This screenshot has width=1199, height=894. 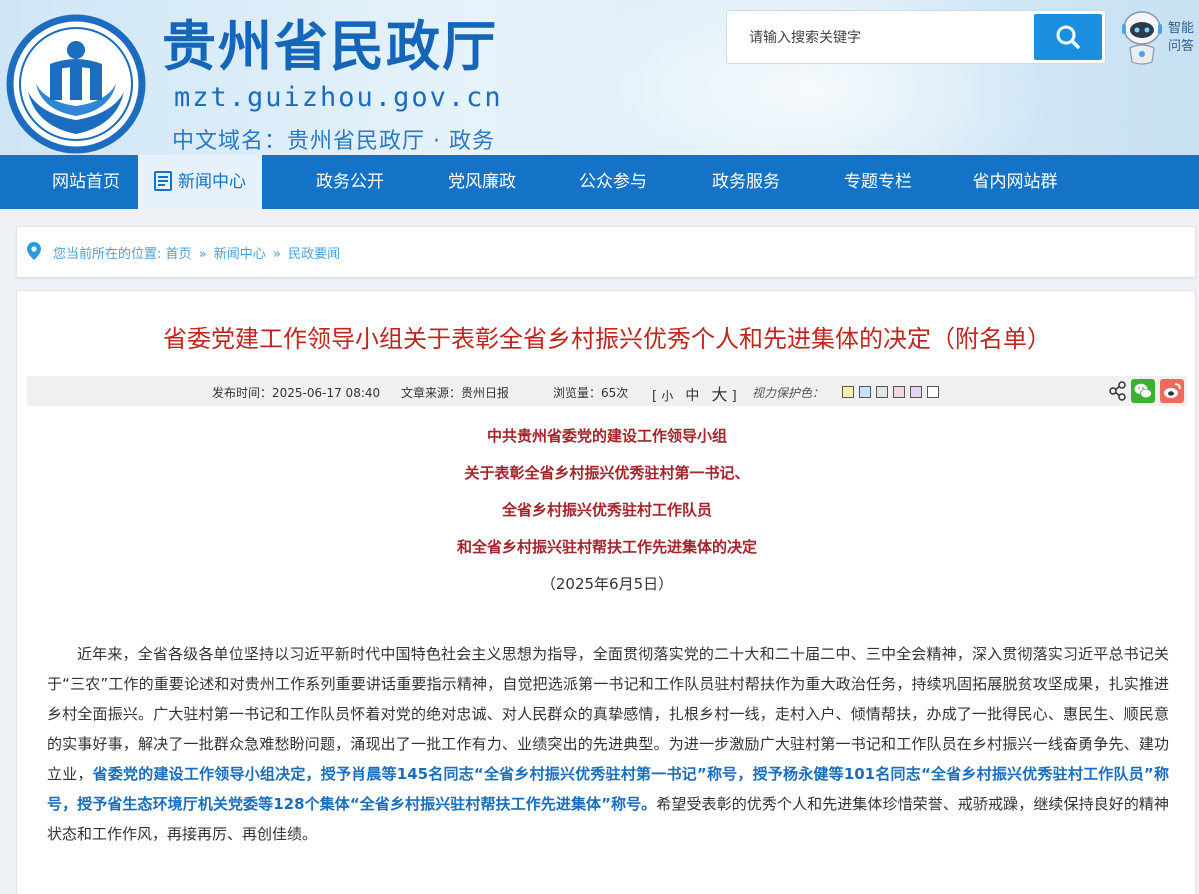 What do you see at coordinates (1143, 391) in the screenshot?
I see `wechat-icon` at bounding box center [1143, 391].